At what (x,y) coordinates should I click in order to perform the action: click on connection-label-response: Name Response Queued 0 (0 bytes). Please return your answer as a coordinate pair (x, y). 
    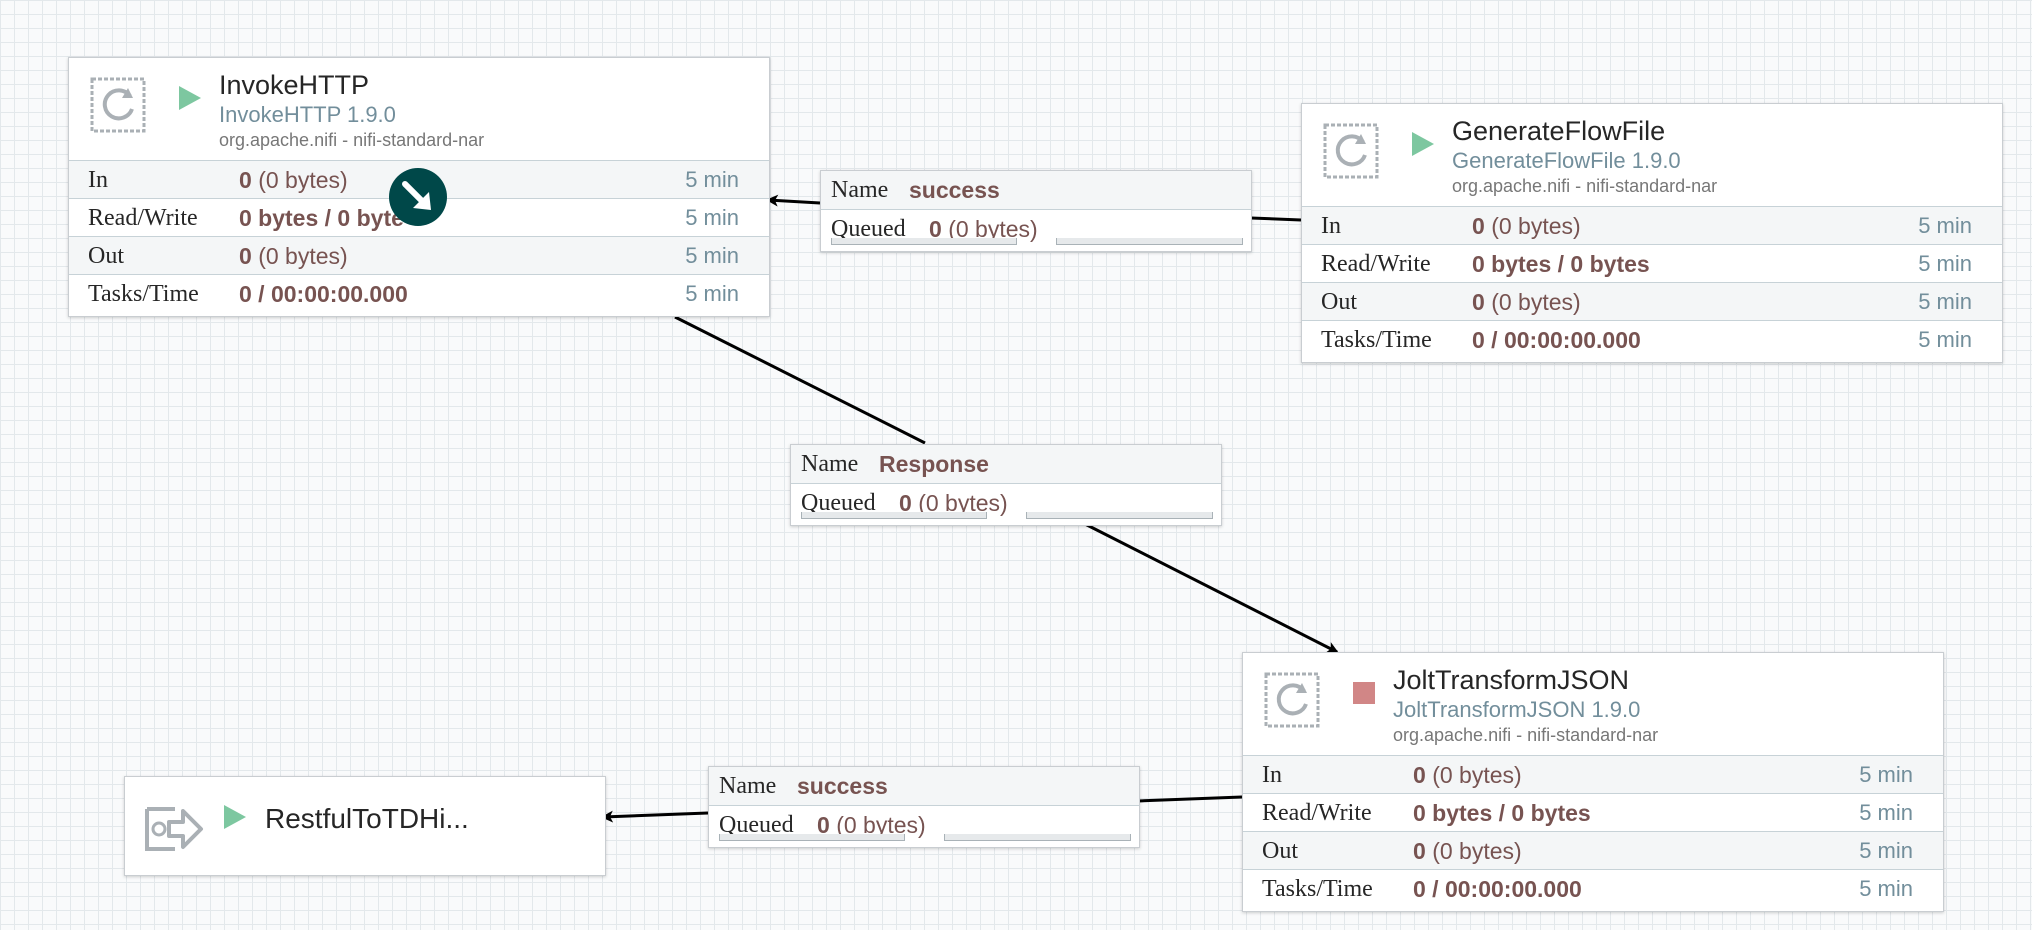
    Looking at the image, I should click on (1006, 485).